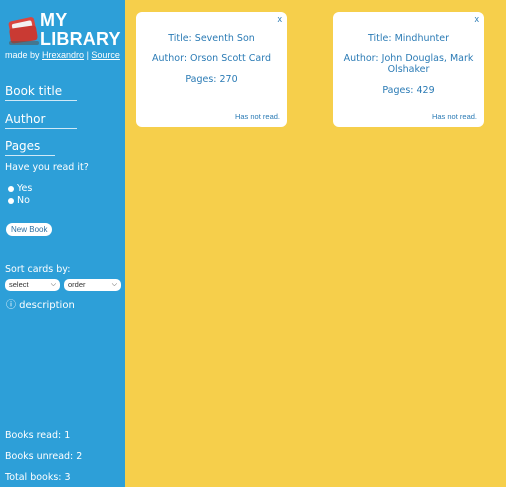 This screenshot has width=506, height=487. I want to click on app-title-line2: LIBRARY, so click(80, 39).